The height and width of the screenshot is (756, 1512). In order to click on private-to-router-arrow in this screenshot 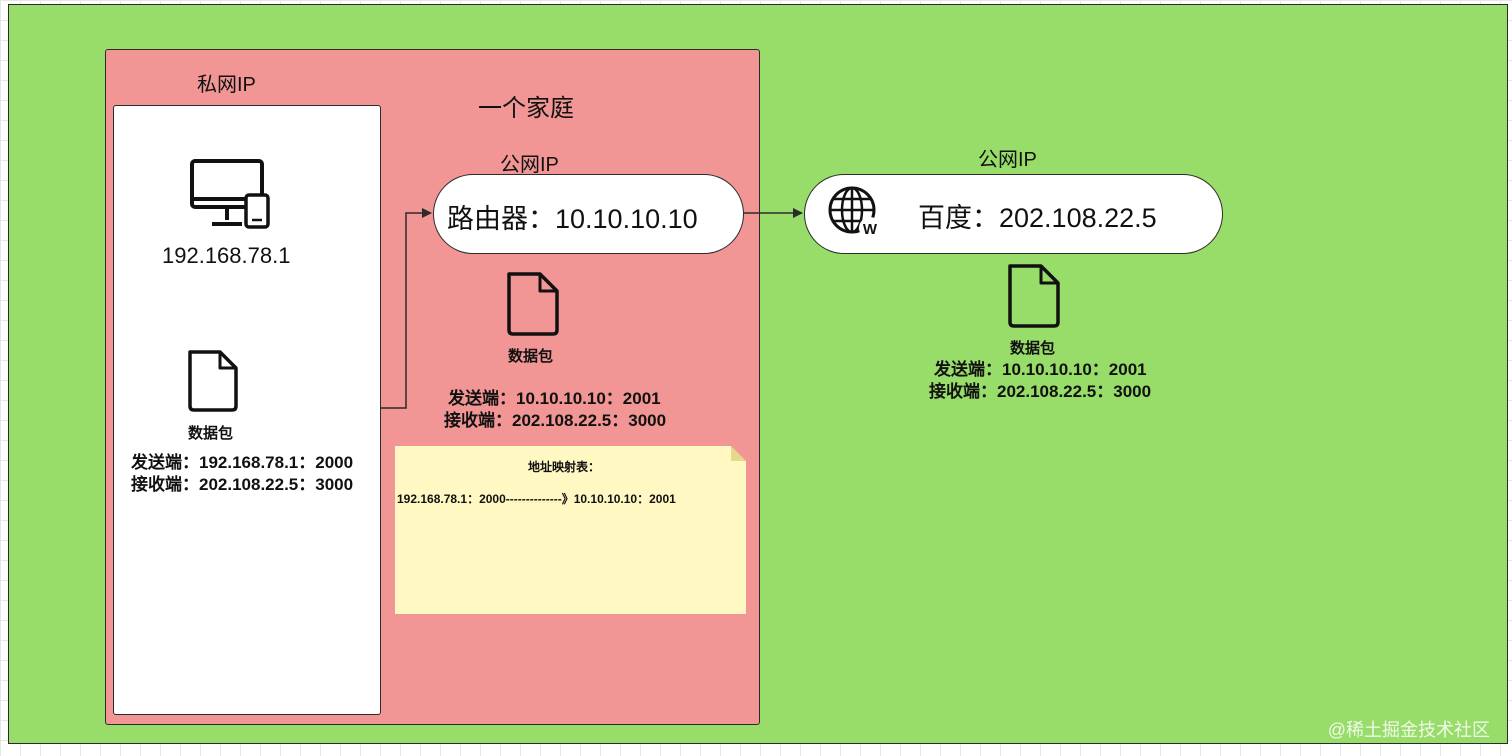, I will do `click(406, 308)`.